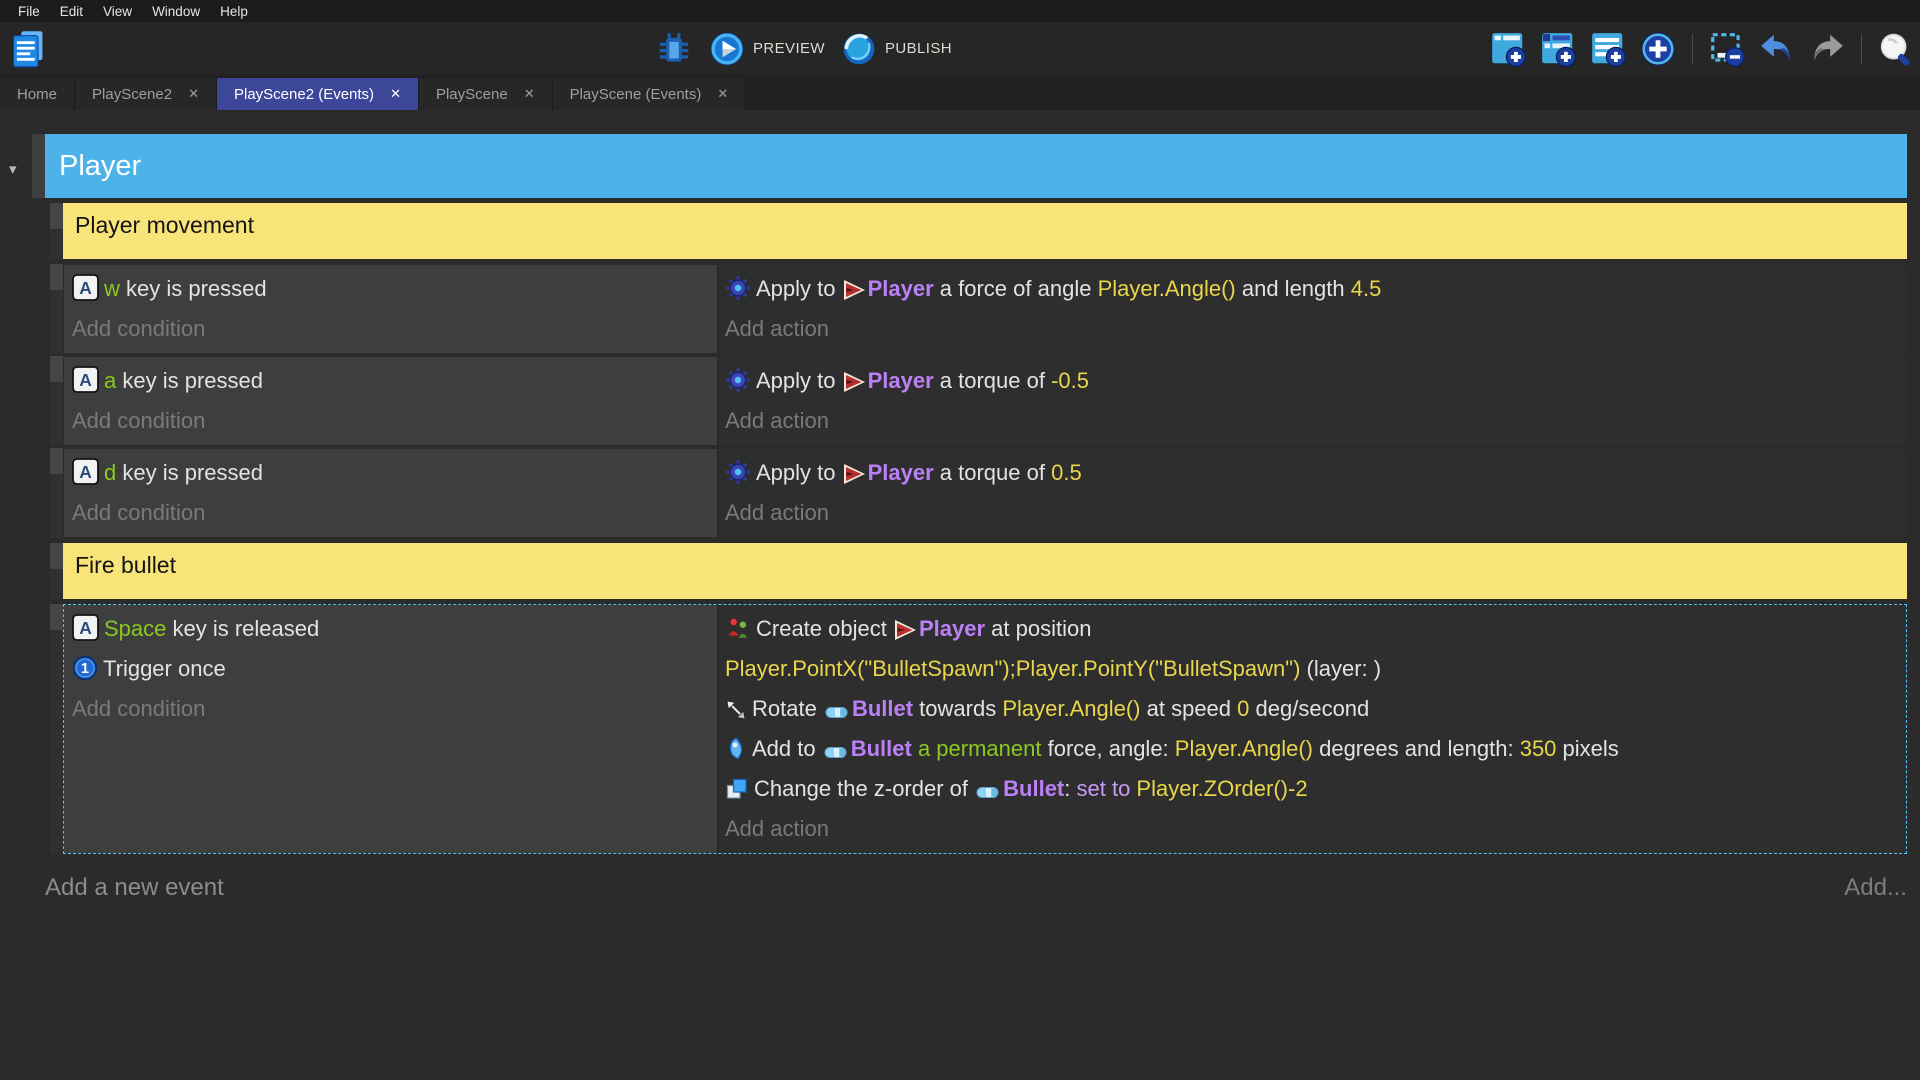  Describe the element at coordinates (976, 748) in the screenshot. I see `highlight-green: a permanent` at that location.